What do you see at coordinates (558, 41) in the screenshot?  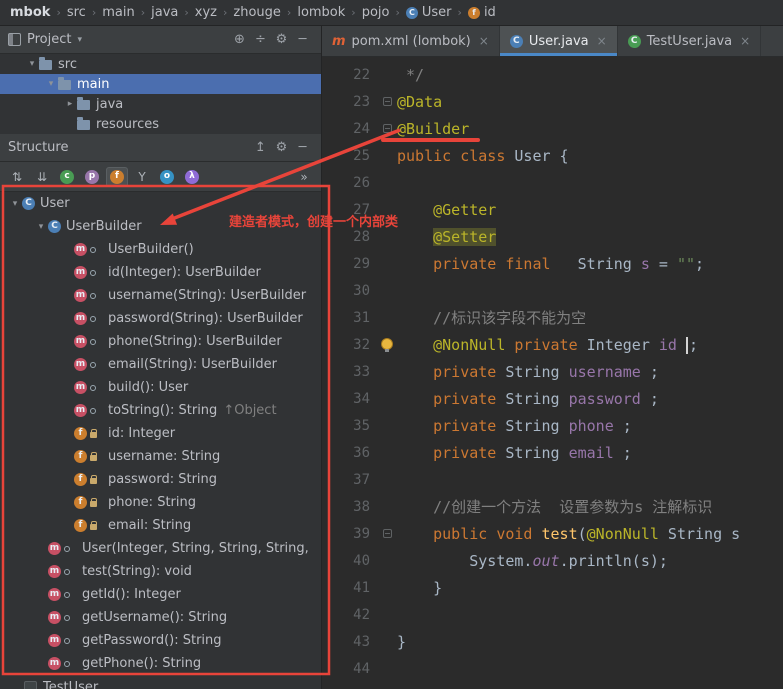 I see `tab-user-java: C User.java ×` at bounding box center [558, 41].